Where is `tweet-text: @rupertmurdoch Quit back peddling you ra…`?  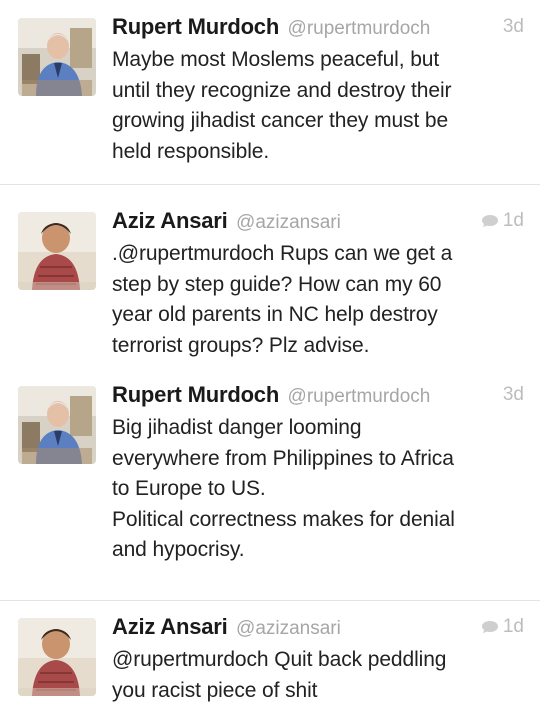 tweet-text: @rupertmurdoch Quit back peddling you ra… is located at coordinates (279, 675).